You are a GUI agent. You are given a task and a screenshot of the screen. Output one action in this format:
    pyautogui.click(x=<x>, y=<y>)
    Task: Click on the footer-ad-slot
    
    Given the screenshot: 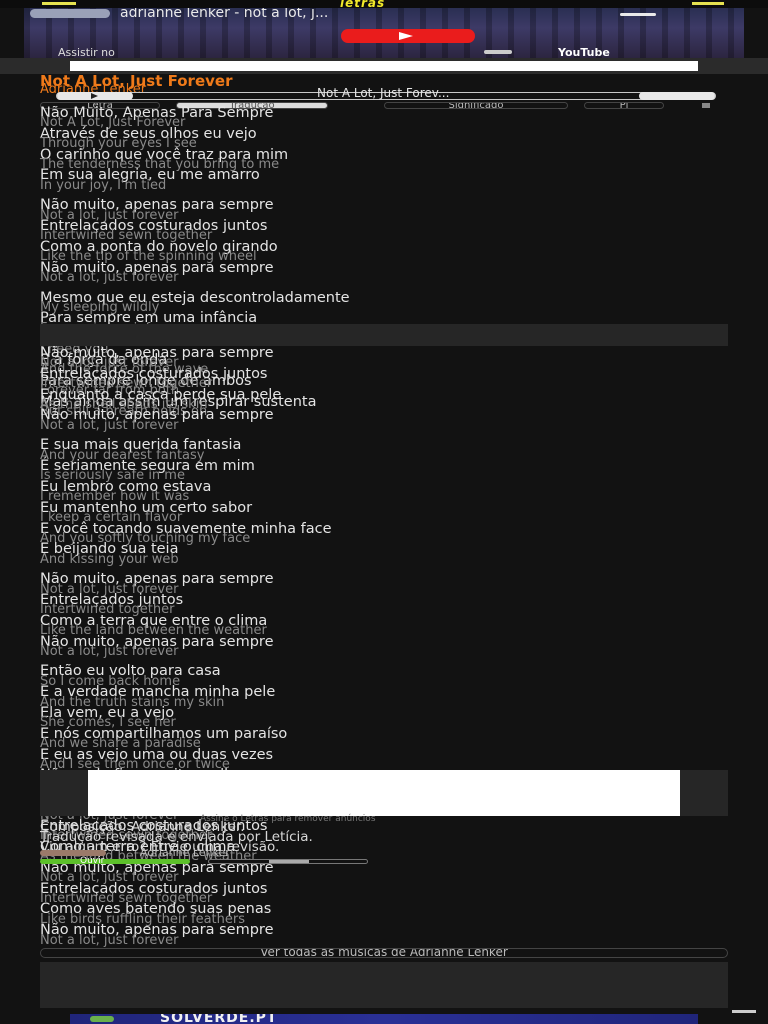 What is the action you would take?
    pyautogui.click(x=384, y=985)
    